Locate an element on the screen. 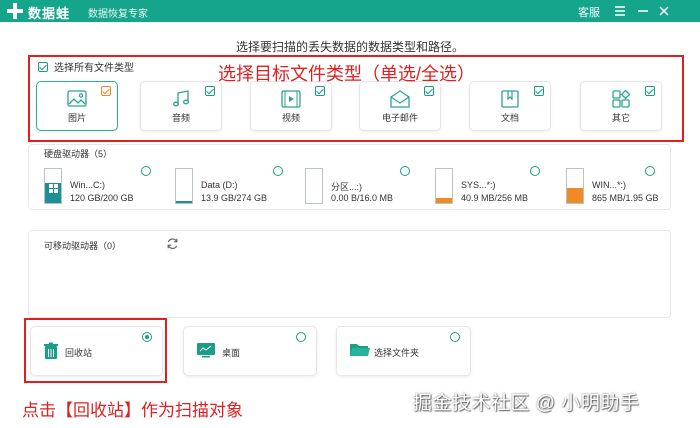 Image resolution: width=700 pixels, height=428 pixels. hard-drive-title: 硬盘驱动器（5） is located at coordinates (78, 154).